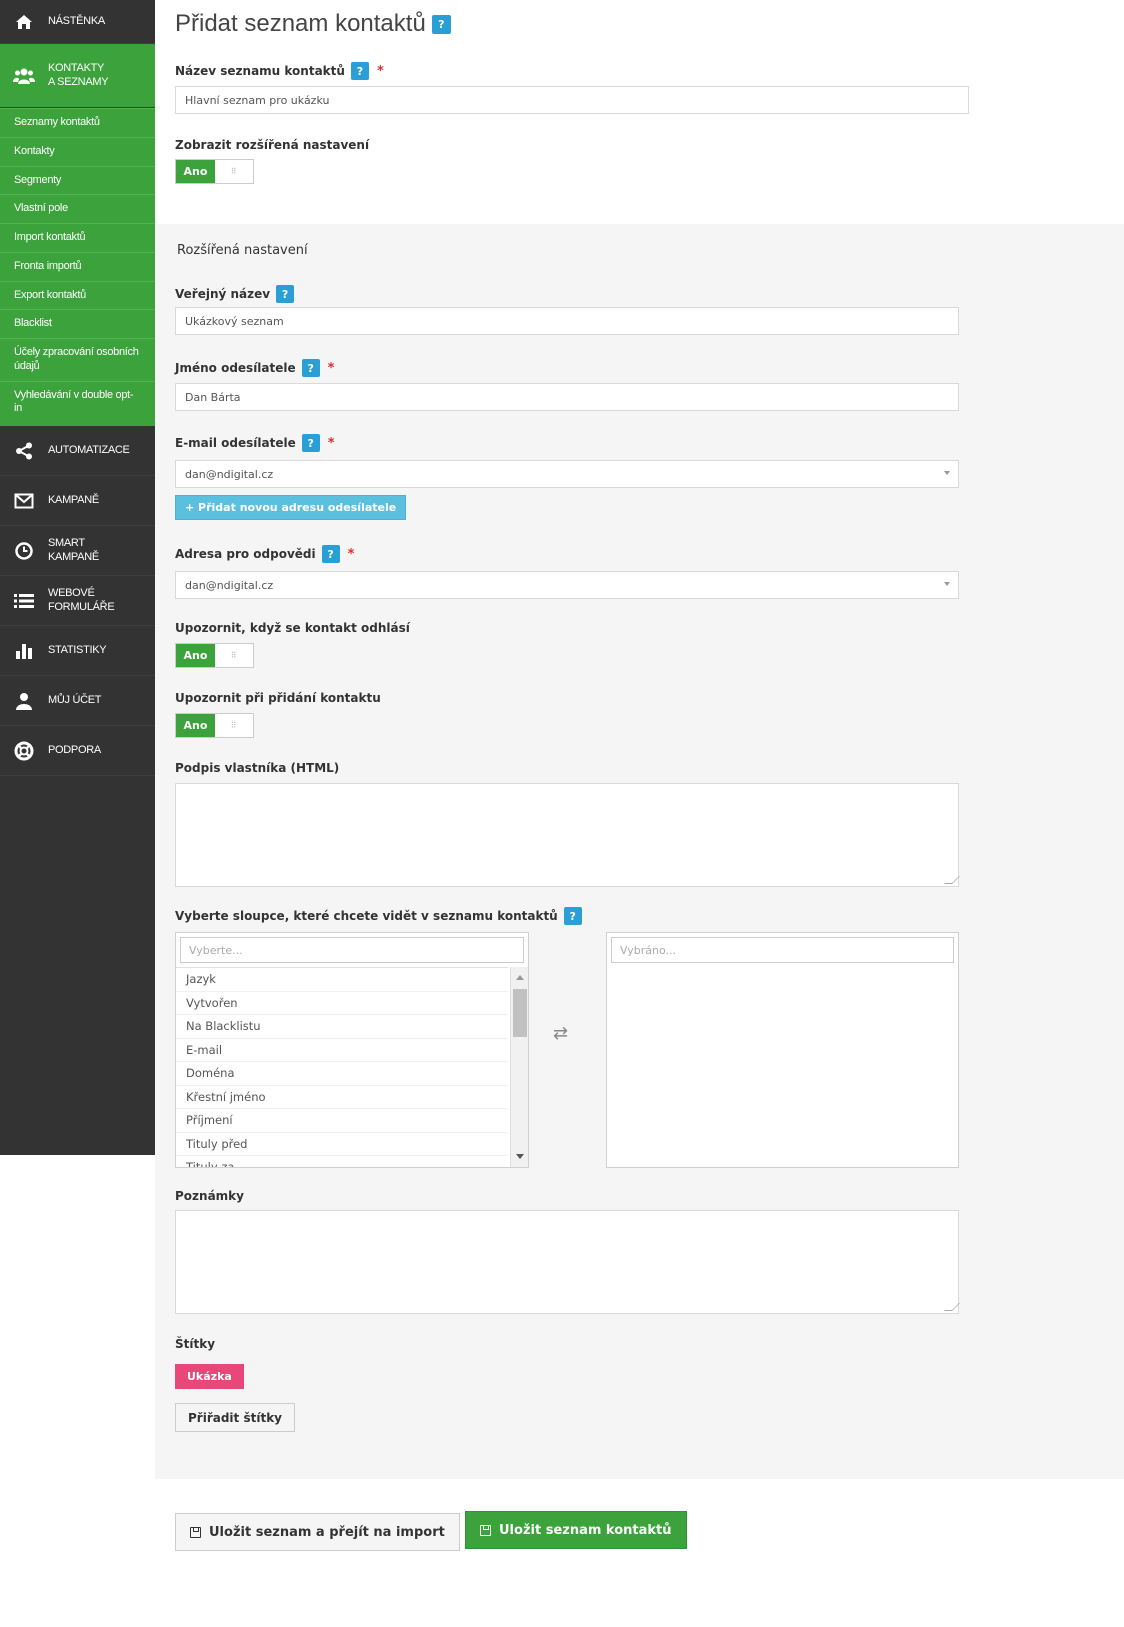 This screenshot has height=1627, width=1124. Describe the element at coordinates (77, 701) in the screenshot. I see `nav-item-my-account: MŮJ ÚČET` at that location.